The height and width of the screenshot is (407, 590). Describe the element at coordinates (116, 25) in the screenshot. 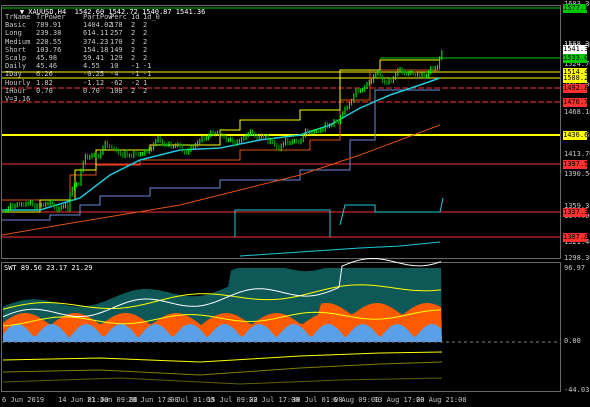

I see `table-cell: 178` at that location.